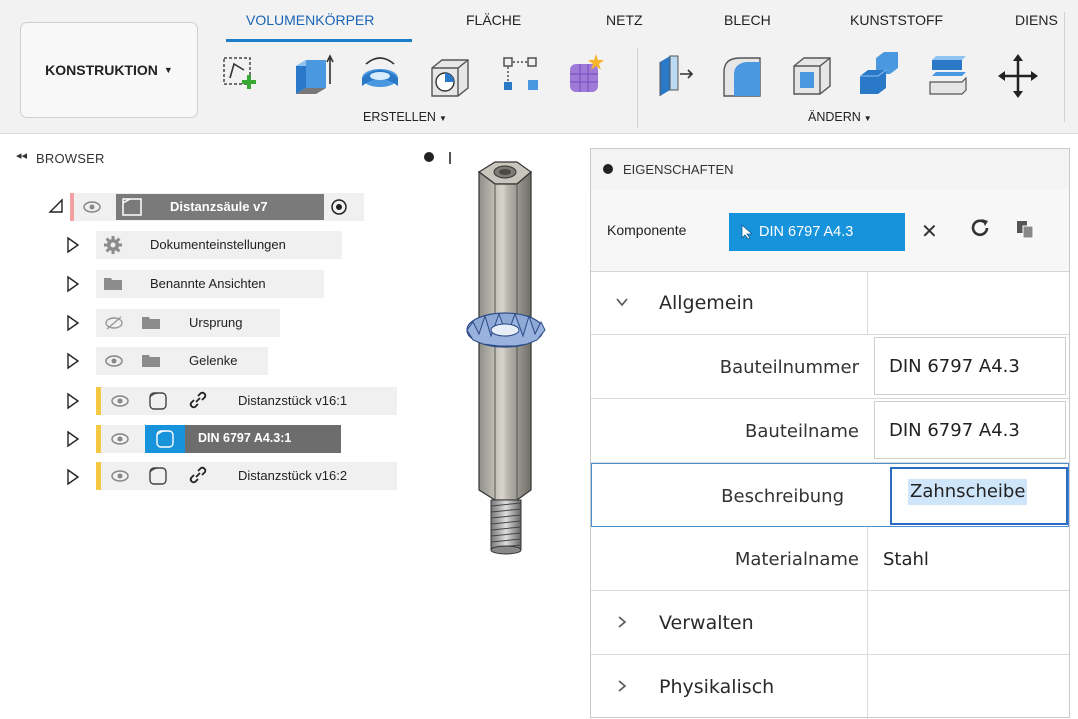 The width and height of the screenshot is (1078, 719). I want to click on tab-netz: NETZ, so click(624, 20).